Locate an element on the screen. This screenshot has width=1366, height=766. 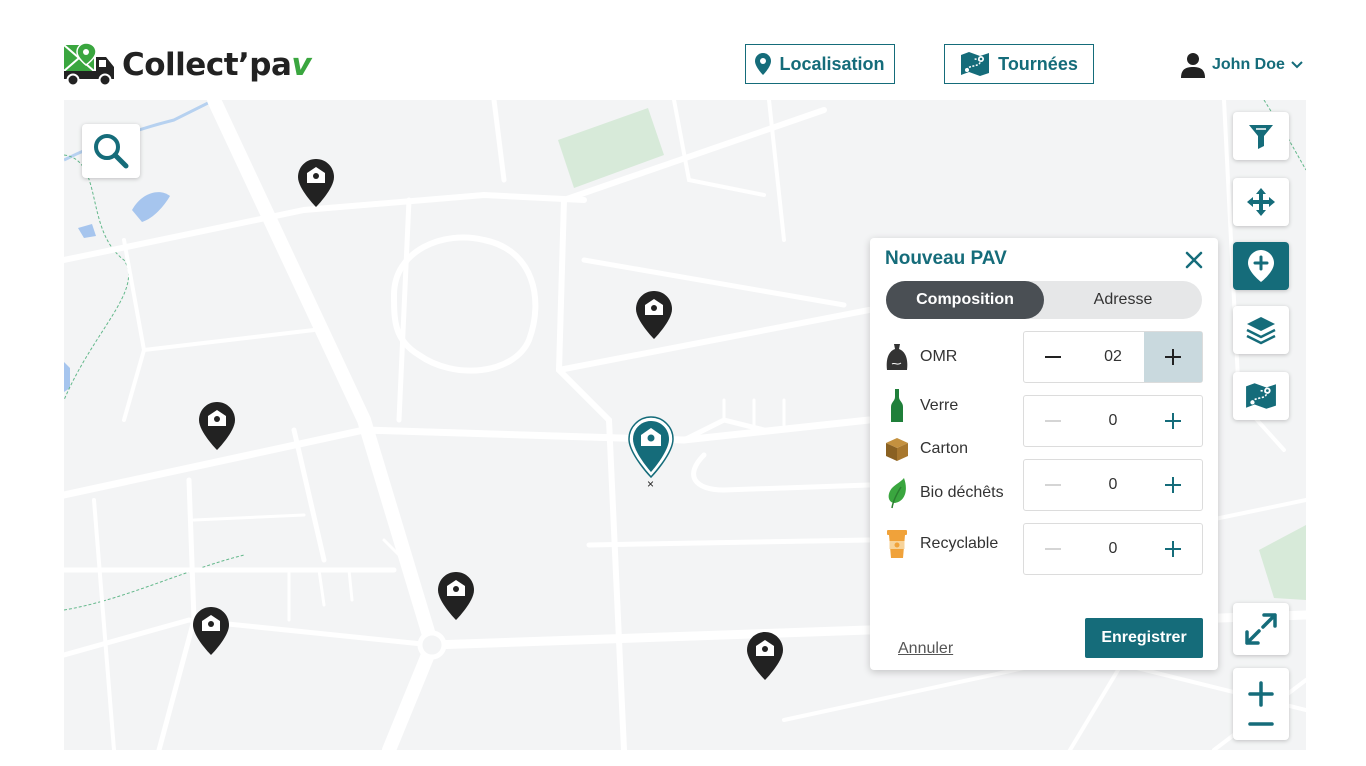
search-icon is located at coordinates (111, 151).